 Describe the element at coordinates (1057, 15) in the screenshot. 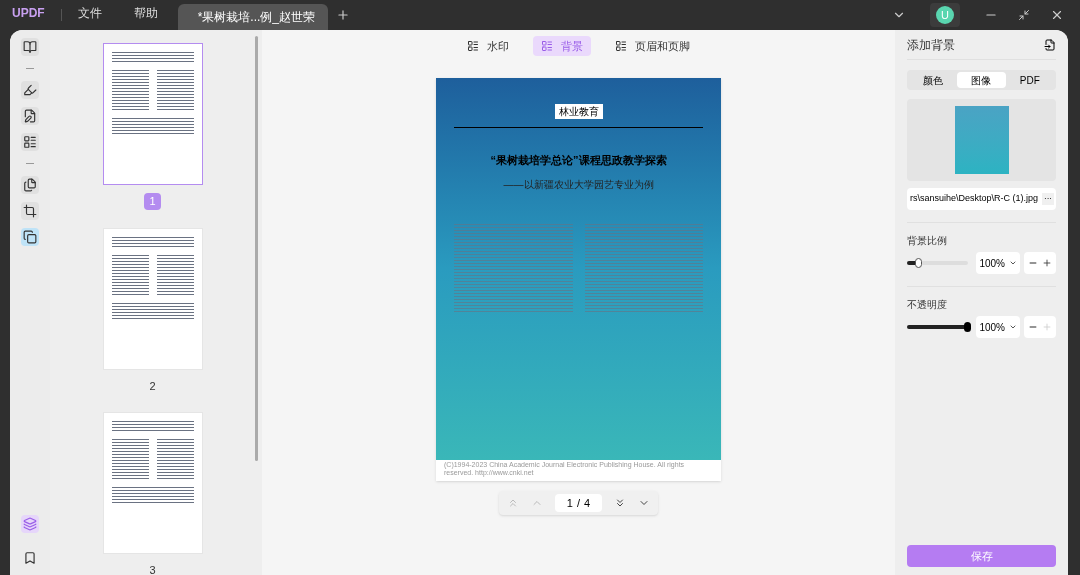

I see `close-icon` at that location.